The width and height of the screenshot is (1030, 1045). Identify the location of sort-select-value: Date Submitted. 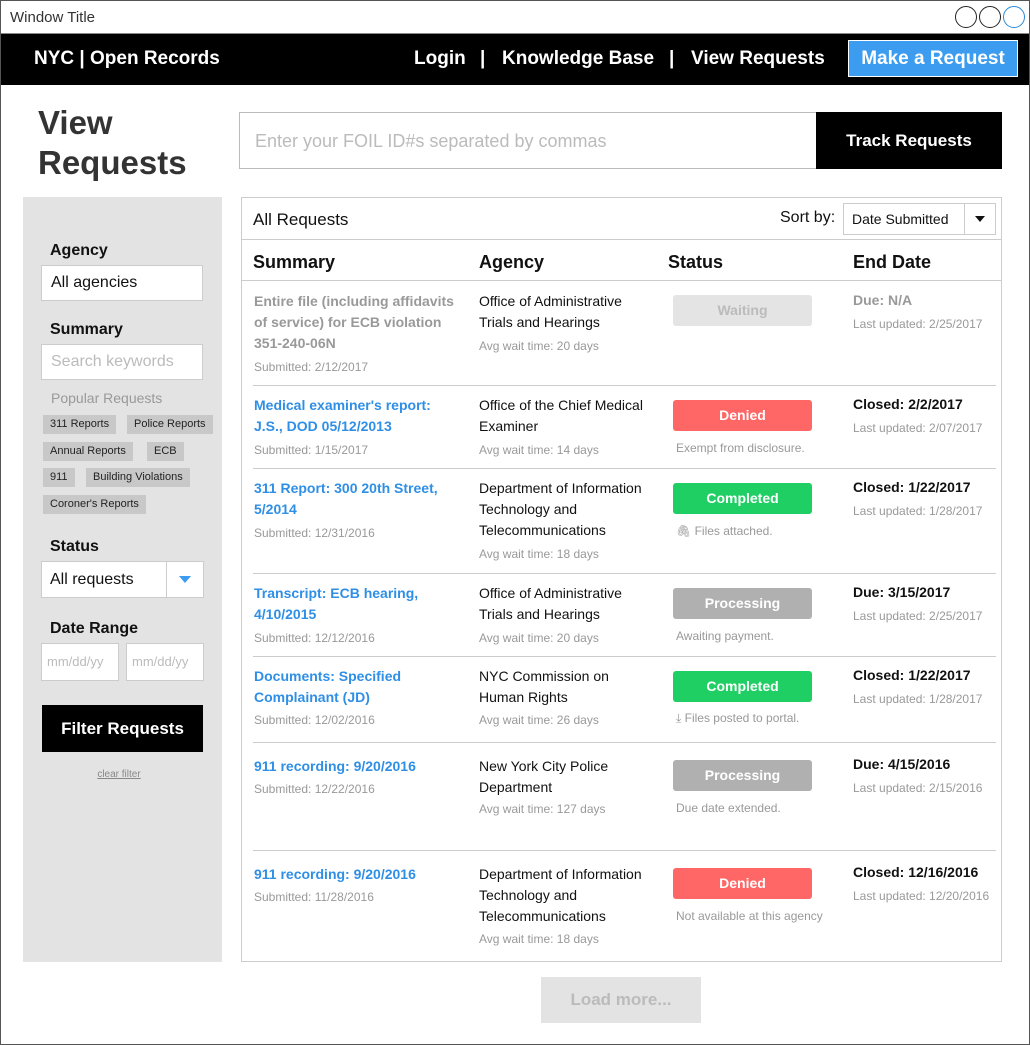
(900, 219).